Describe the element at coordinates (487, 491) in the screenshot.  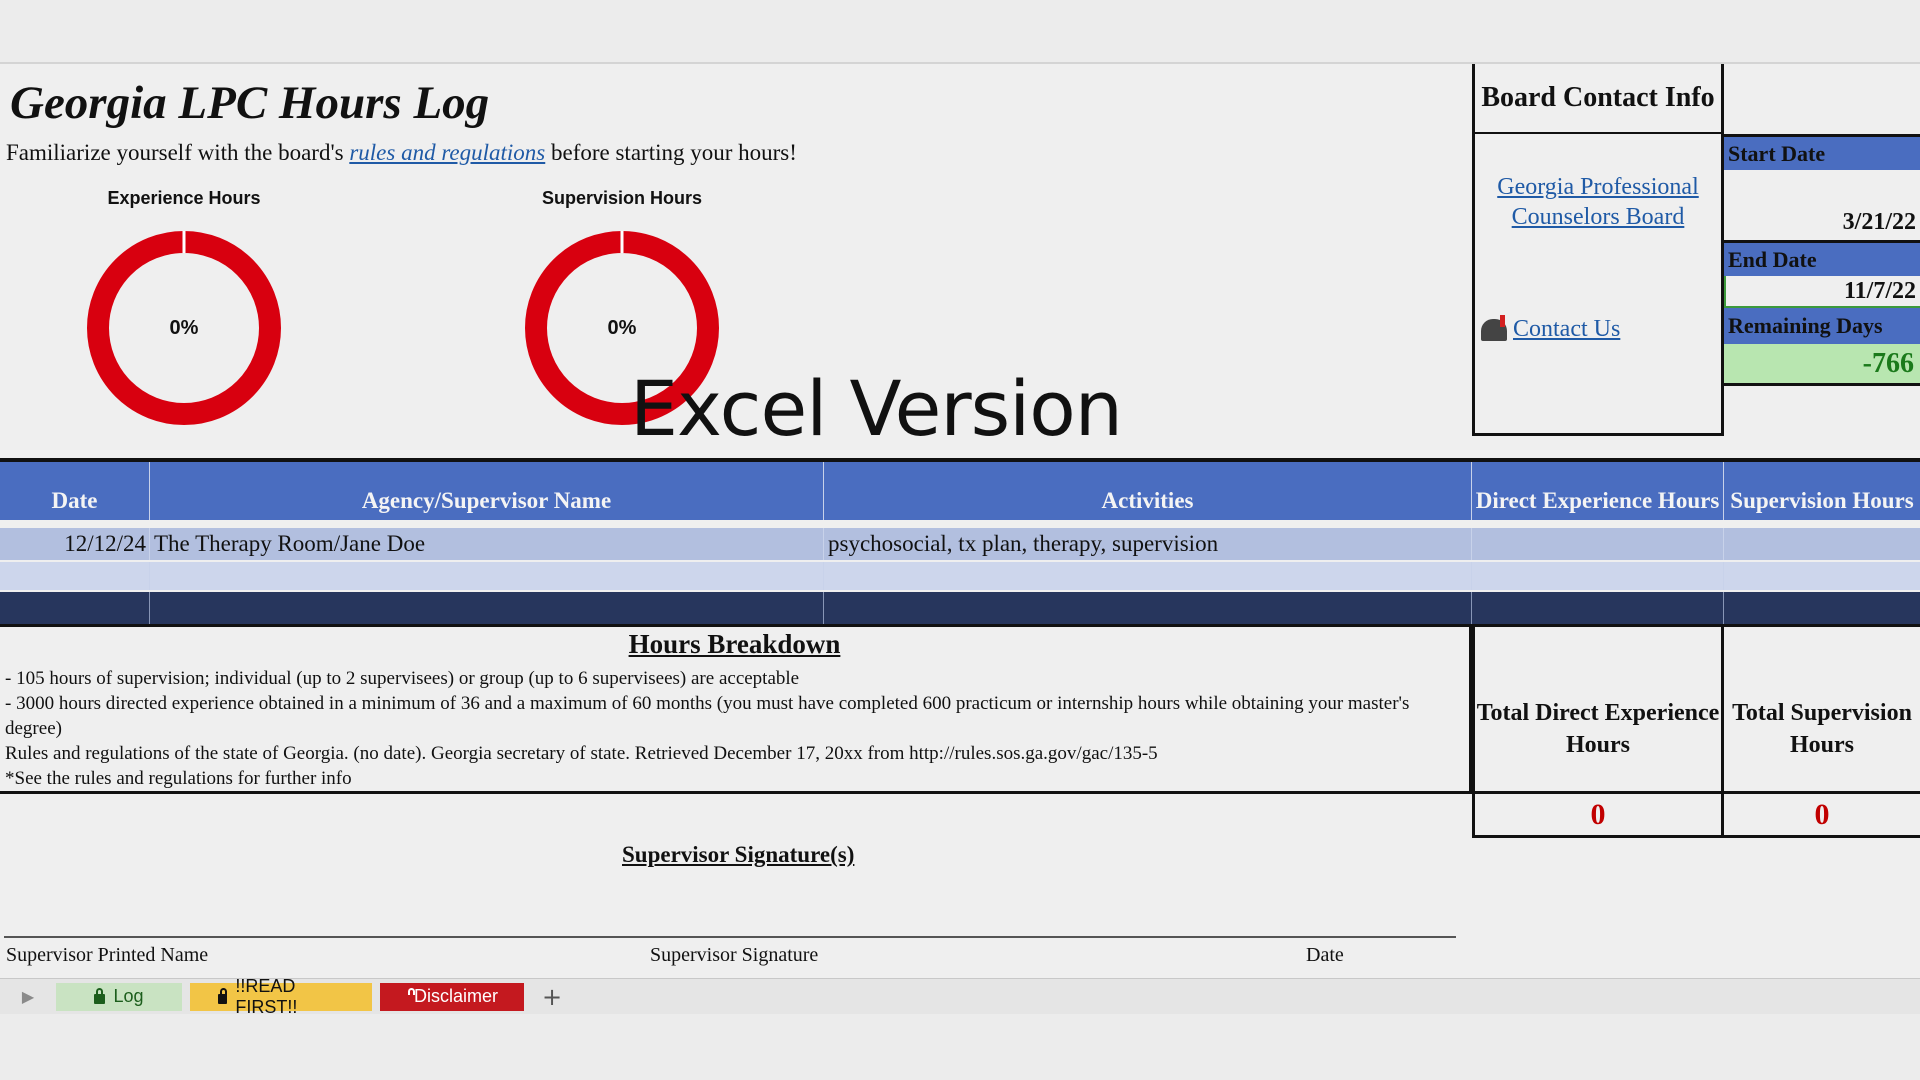
I see `header-agency: Agency/Supervisor Name` at that location.